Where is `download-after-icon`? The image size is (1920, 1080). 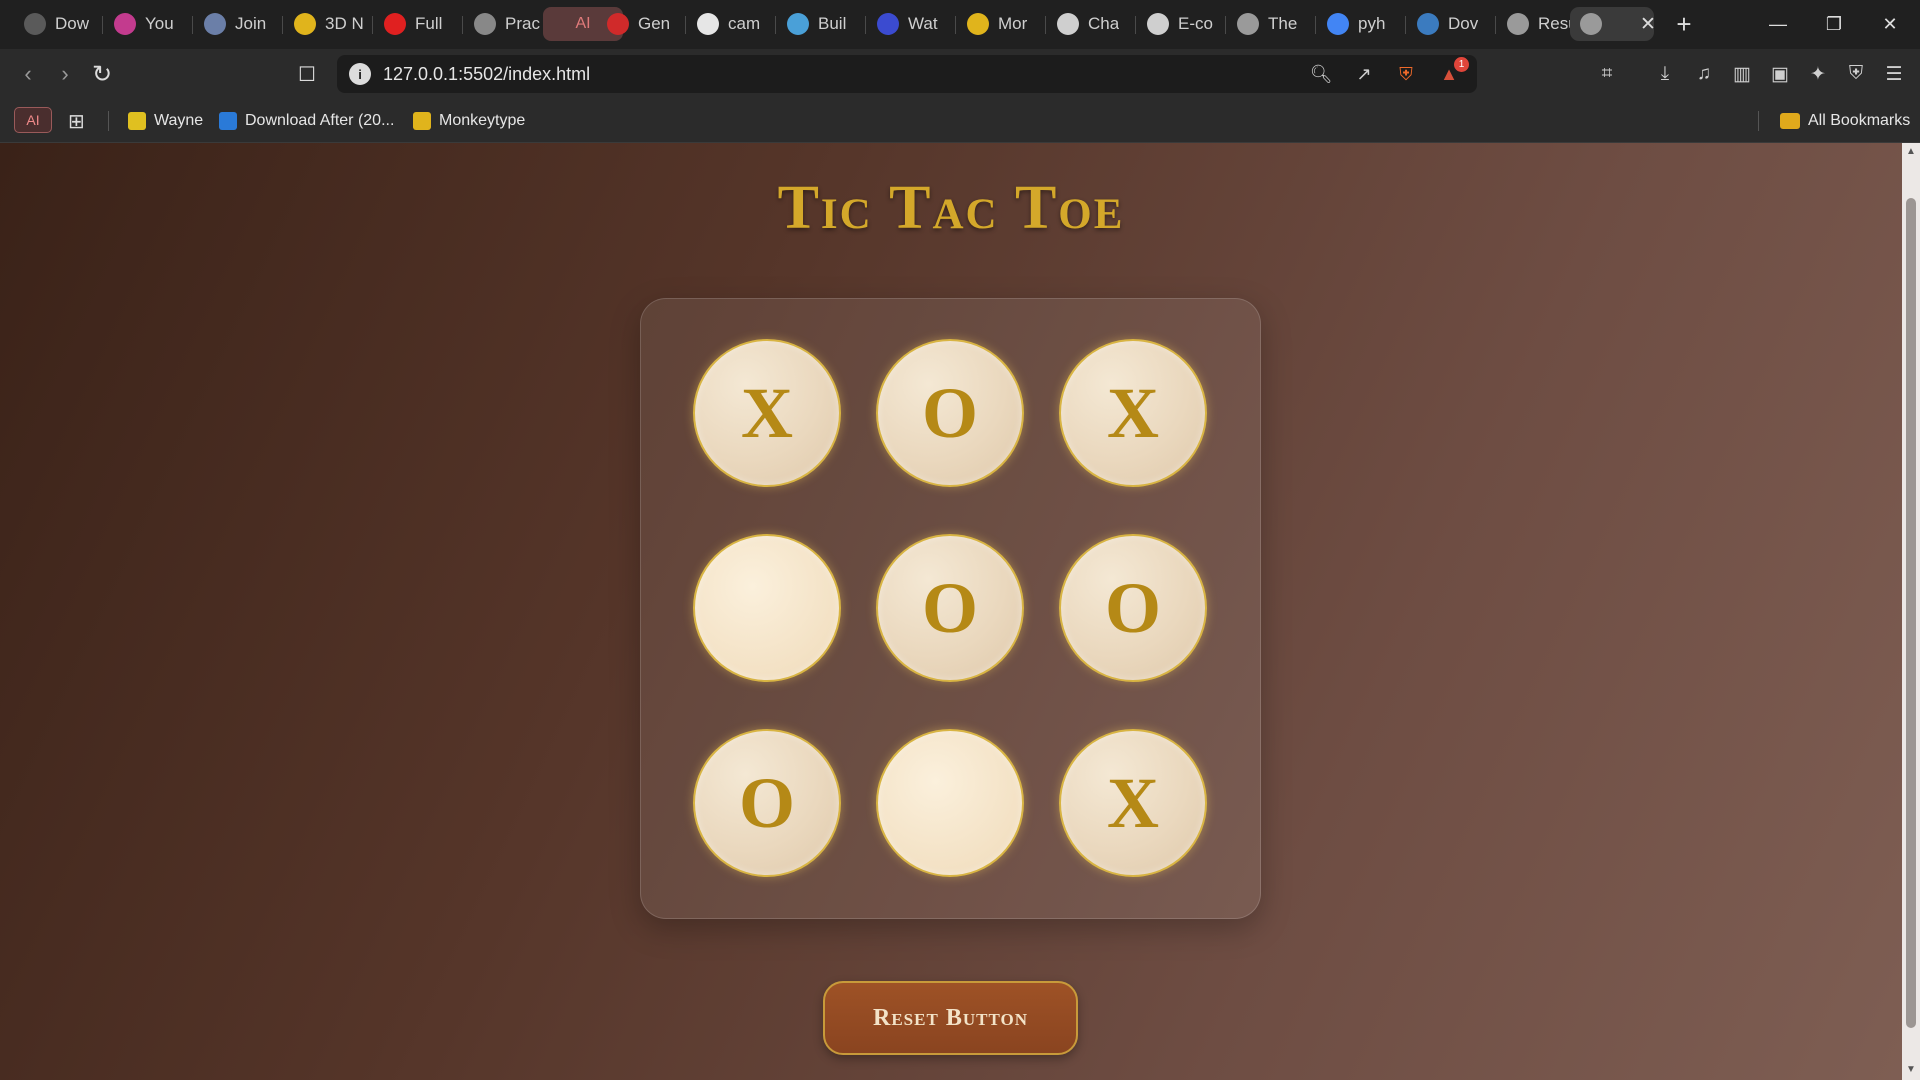
download-after-icon is located at coordinates (228, 121).